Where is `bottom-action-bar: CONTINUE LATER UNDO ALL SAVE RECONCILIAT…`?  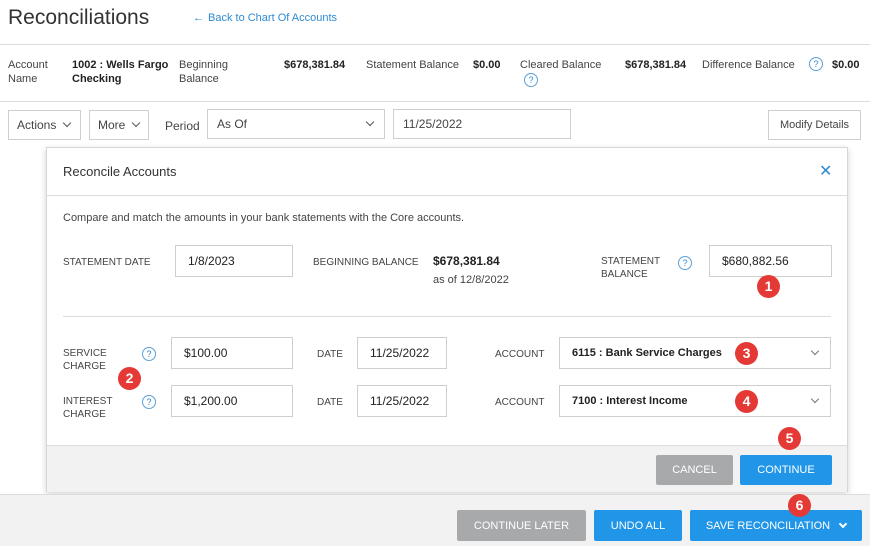 bottom-action-bar: CONTINUE LATER UNDO ALL SAVE RECONCILIAT… is located at coordinates (435, 520).